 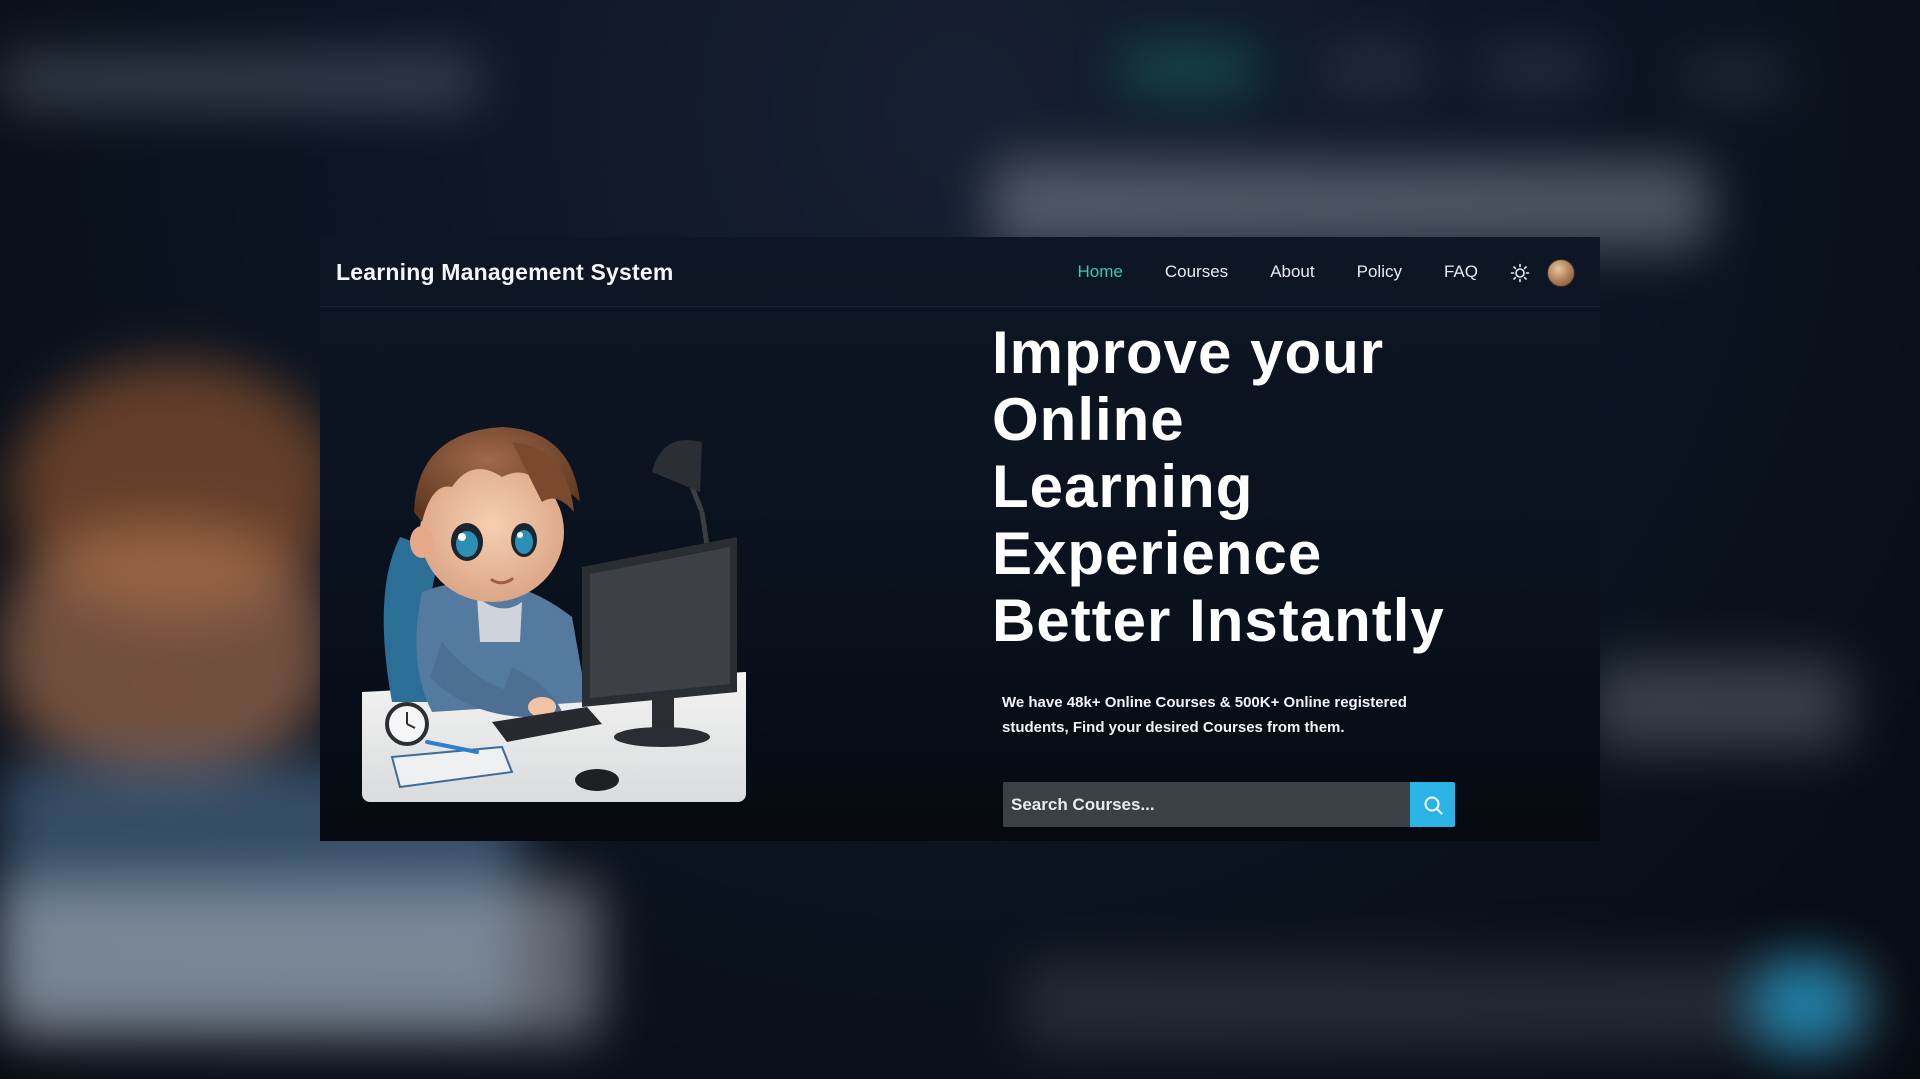 I want to click on nav-links: Home Courses About Policy FAQ, so click(x=1278, y=272).